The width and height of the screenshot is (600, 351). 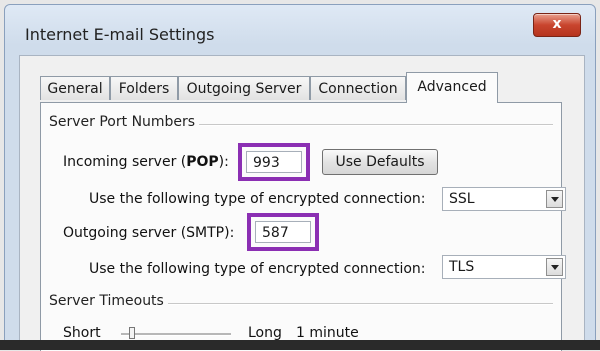 I want to click on close-button: x, so click(x=557, y=25).